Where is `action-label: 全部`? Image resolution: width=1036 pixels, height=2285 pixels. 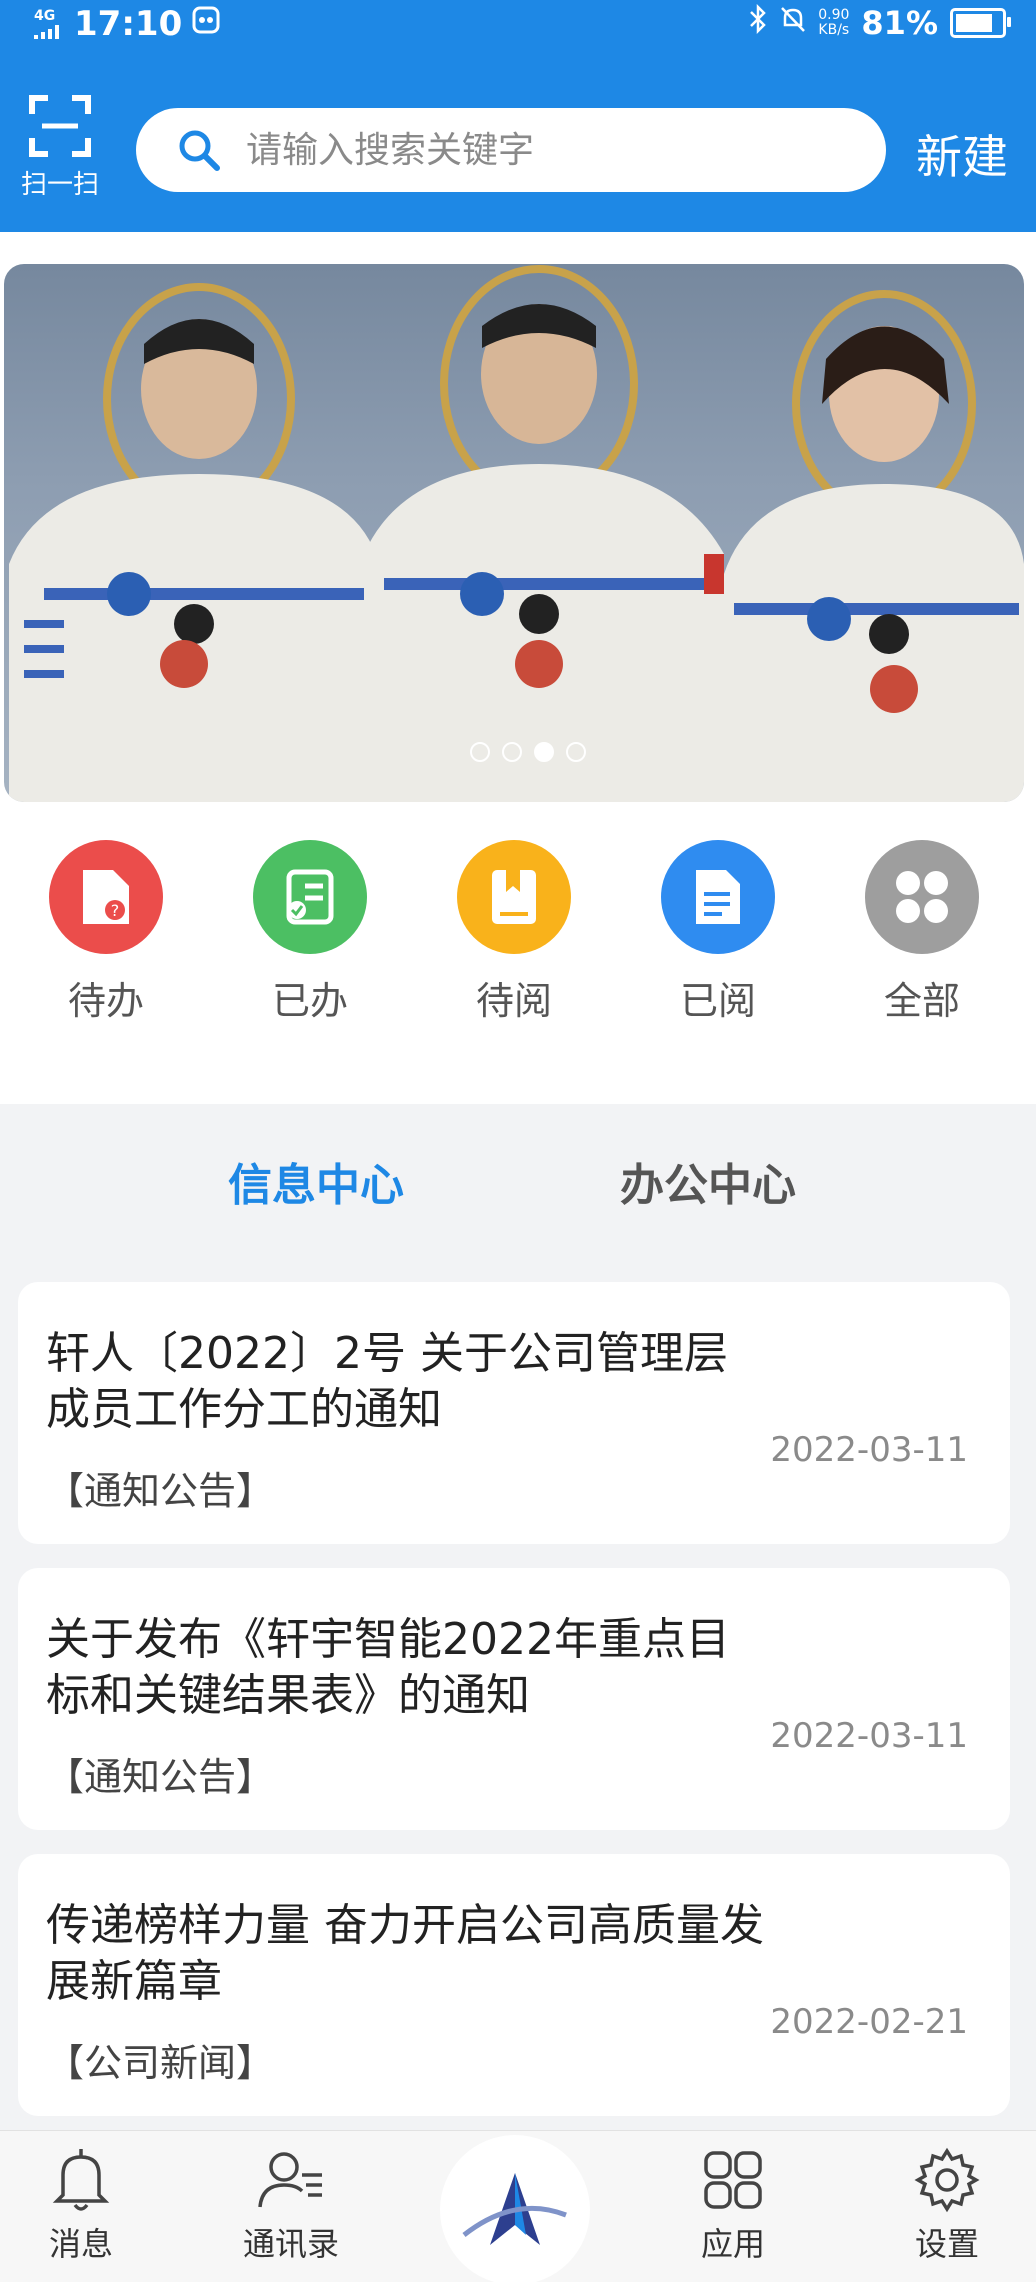
action-label: 全部 is located at coordinates (921, 1001).